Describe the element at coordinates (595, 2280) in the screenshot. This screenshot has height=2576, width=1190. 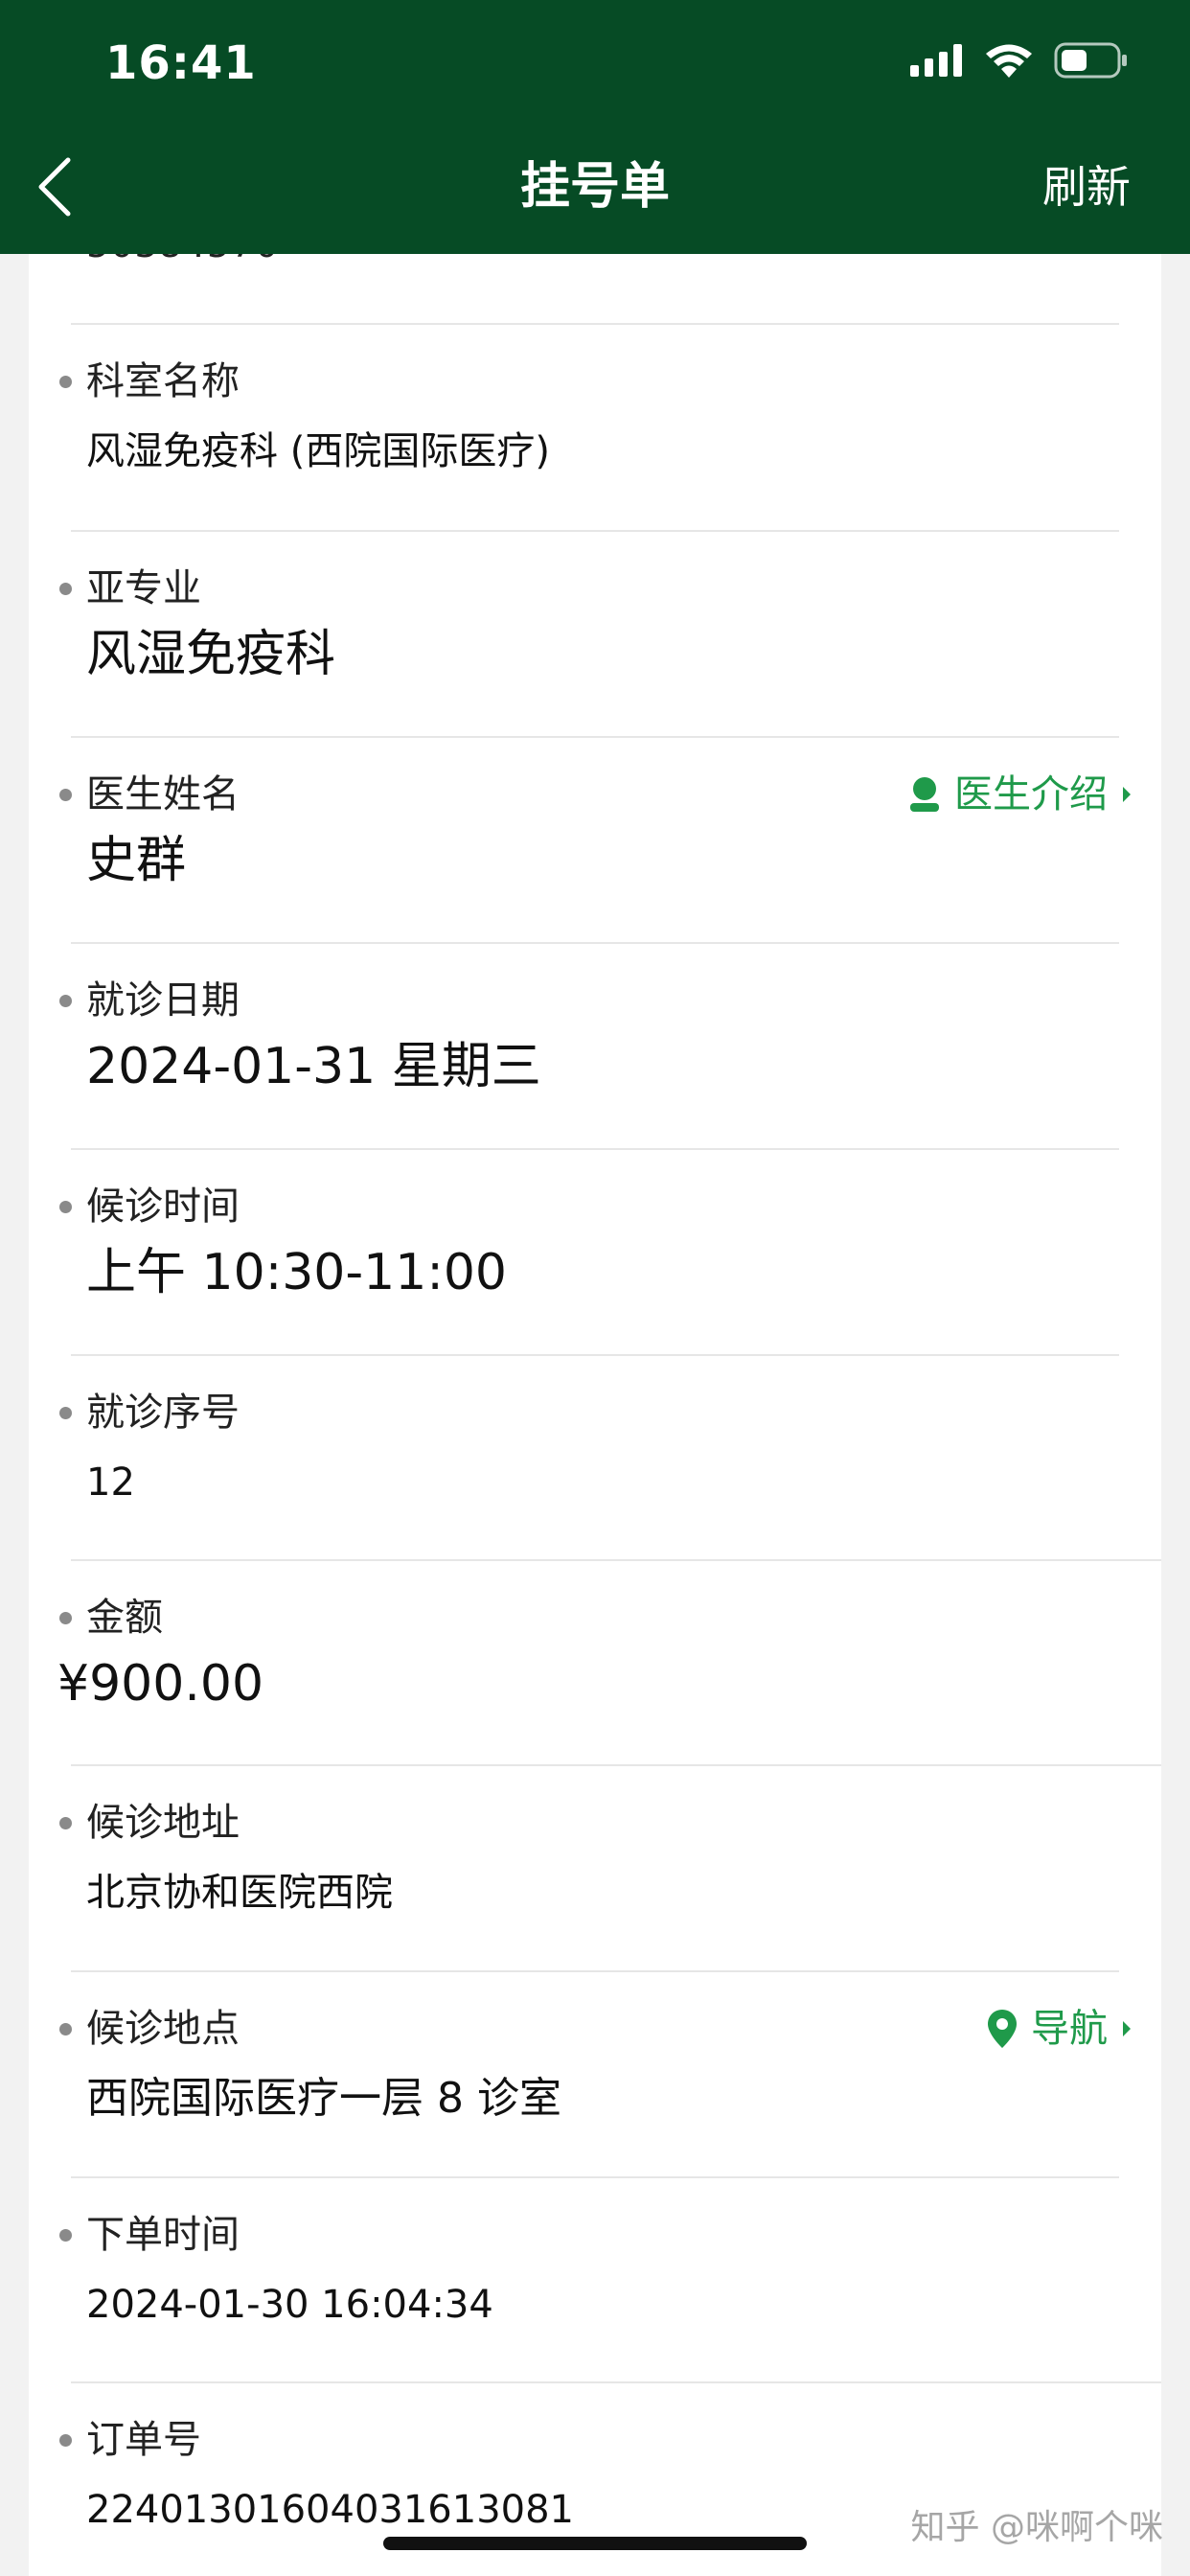
I see `field-order-time: 下单时间 2024-01-30 16:04:34` at that location.